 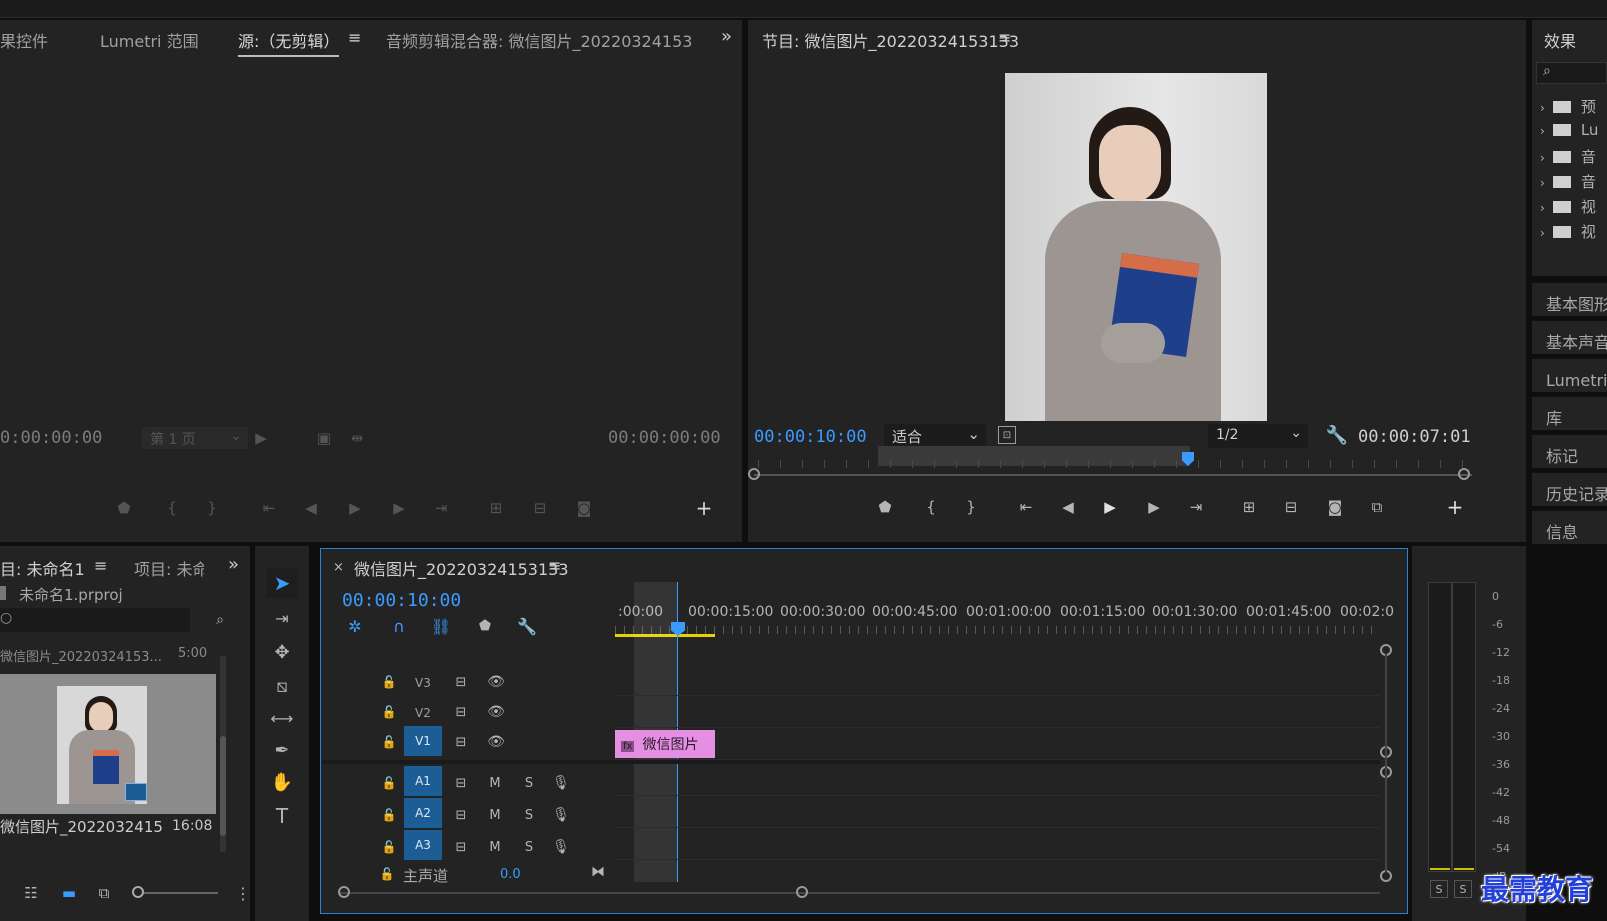 What do you see at coordinates (1573, 107) in the screenshot?
I see `effects-tree-item: › 预` at bounding box center [1573, 107].